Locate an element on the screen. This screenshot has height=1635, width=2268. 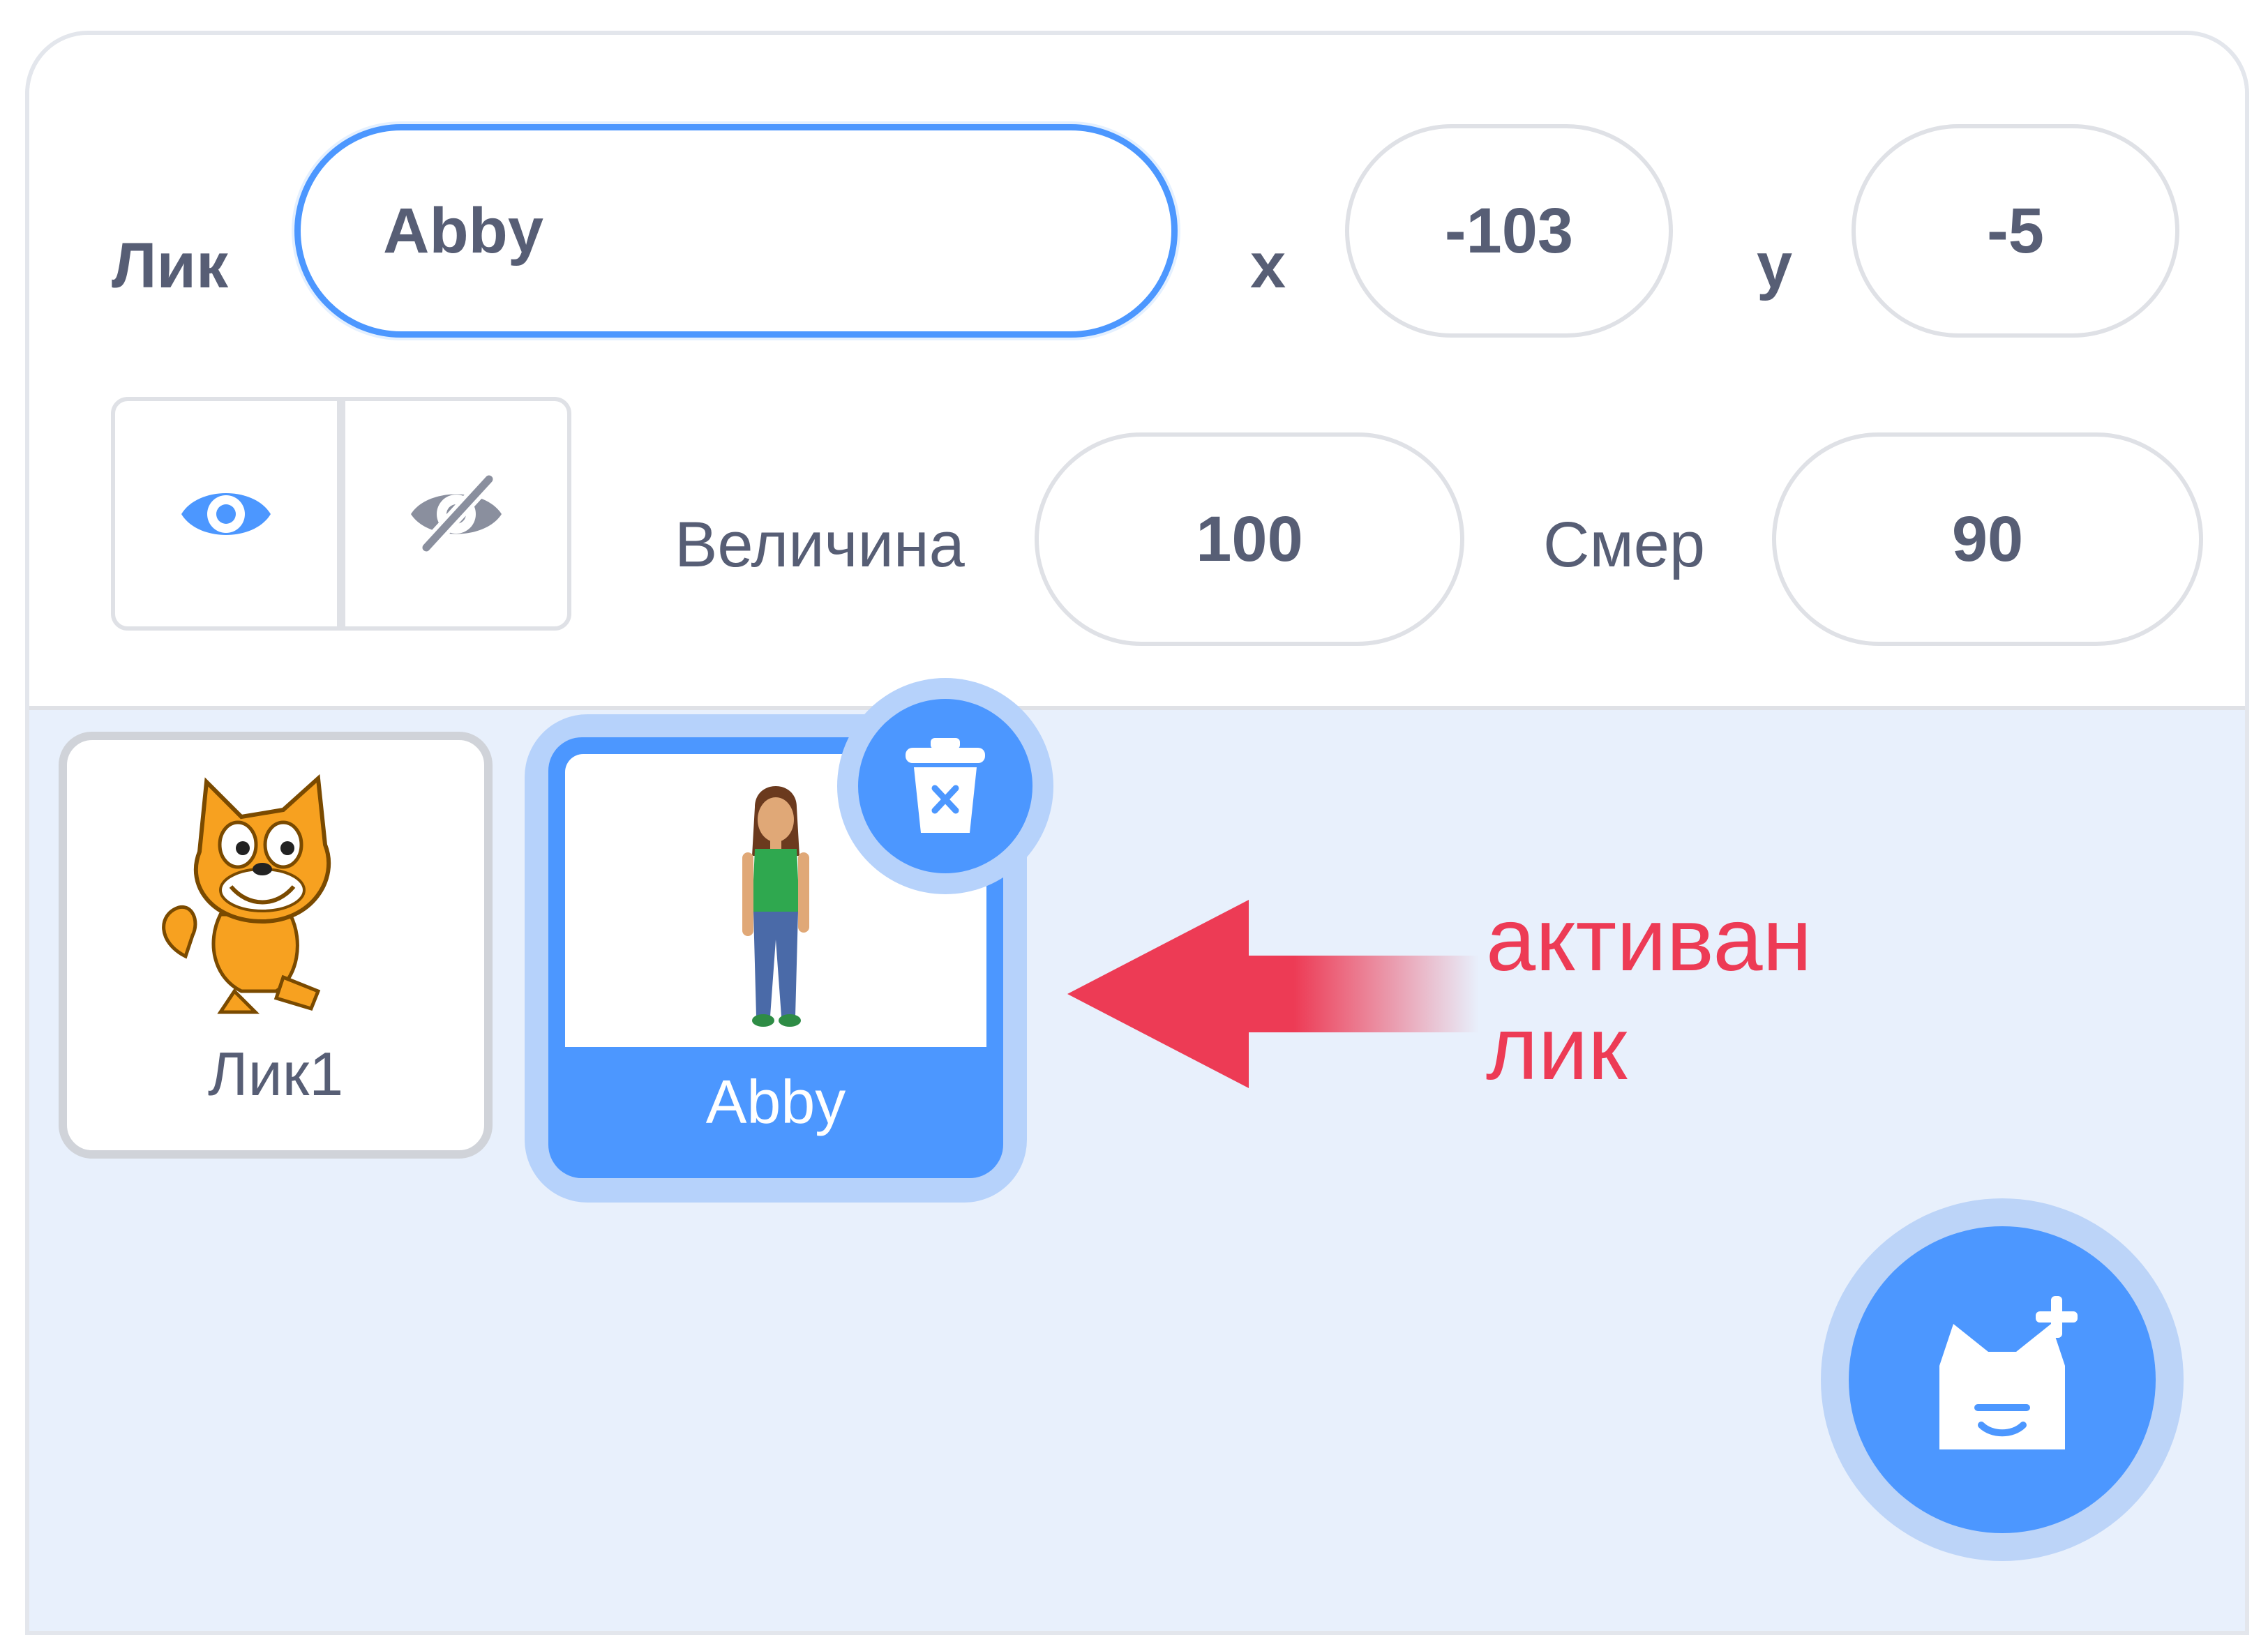
direction-value: 90 is located at coordinates (1987, 539).